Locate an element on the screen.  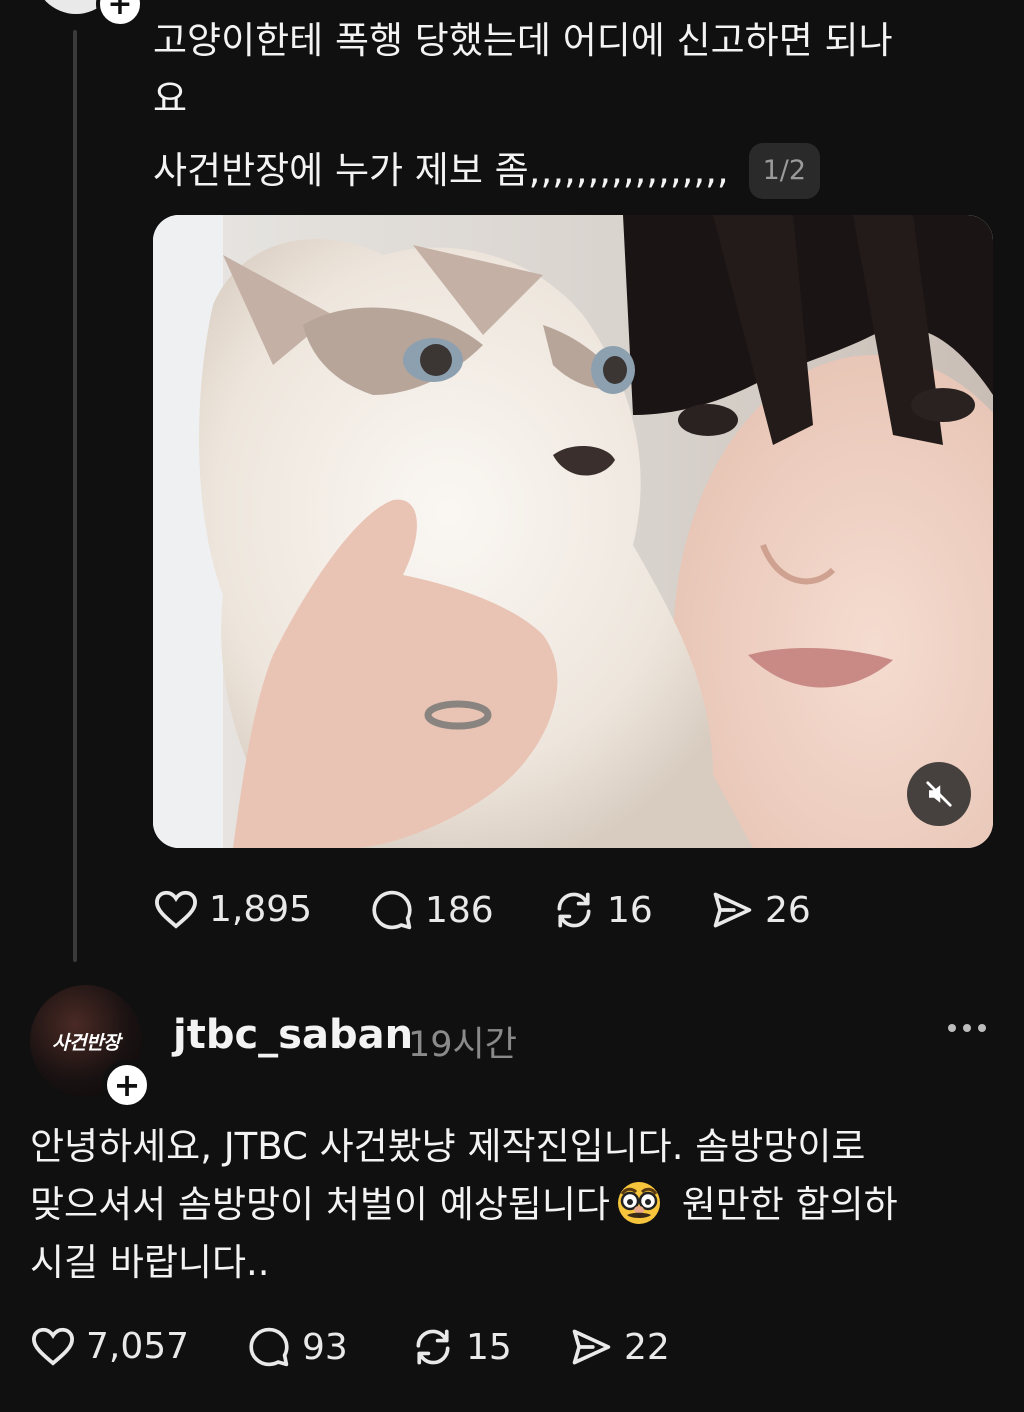
post1-text-line-3: 사건반장에 누가 제보 좀,,,,,,,,,,,,,,,,, is located at coordinates (441, 170).